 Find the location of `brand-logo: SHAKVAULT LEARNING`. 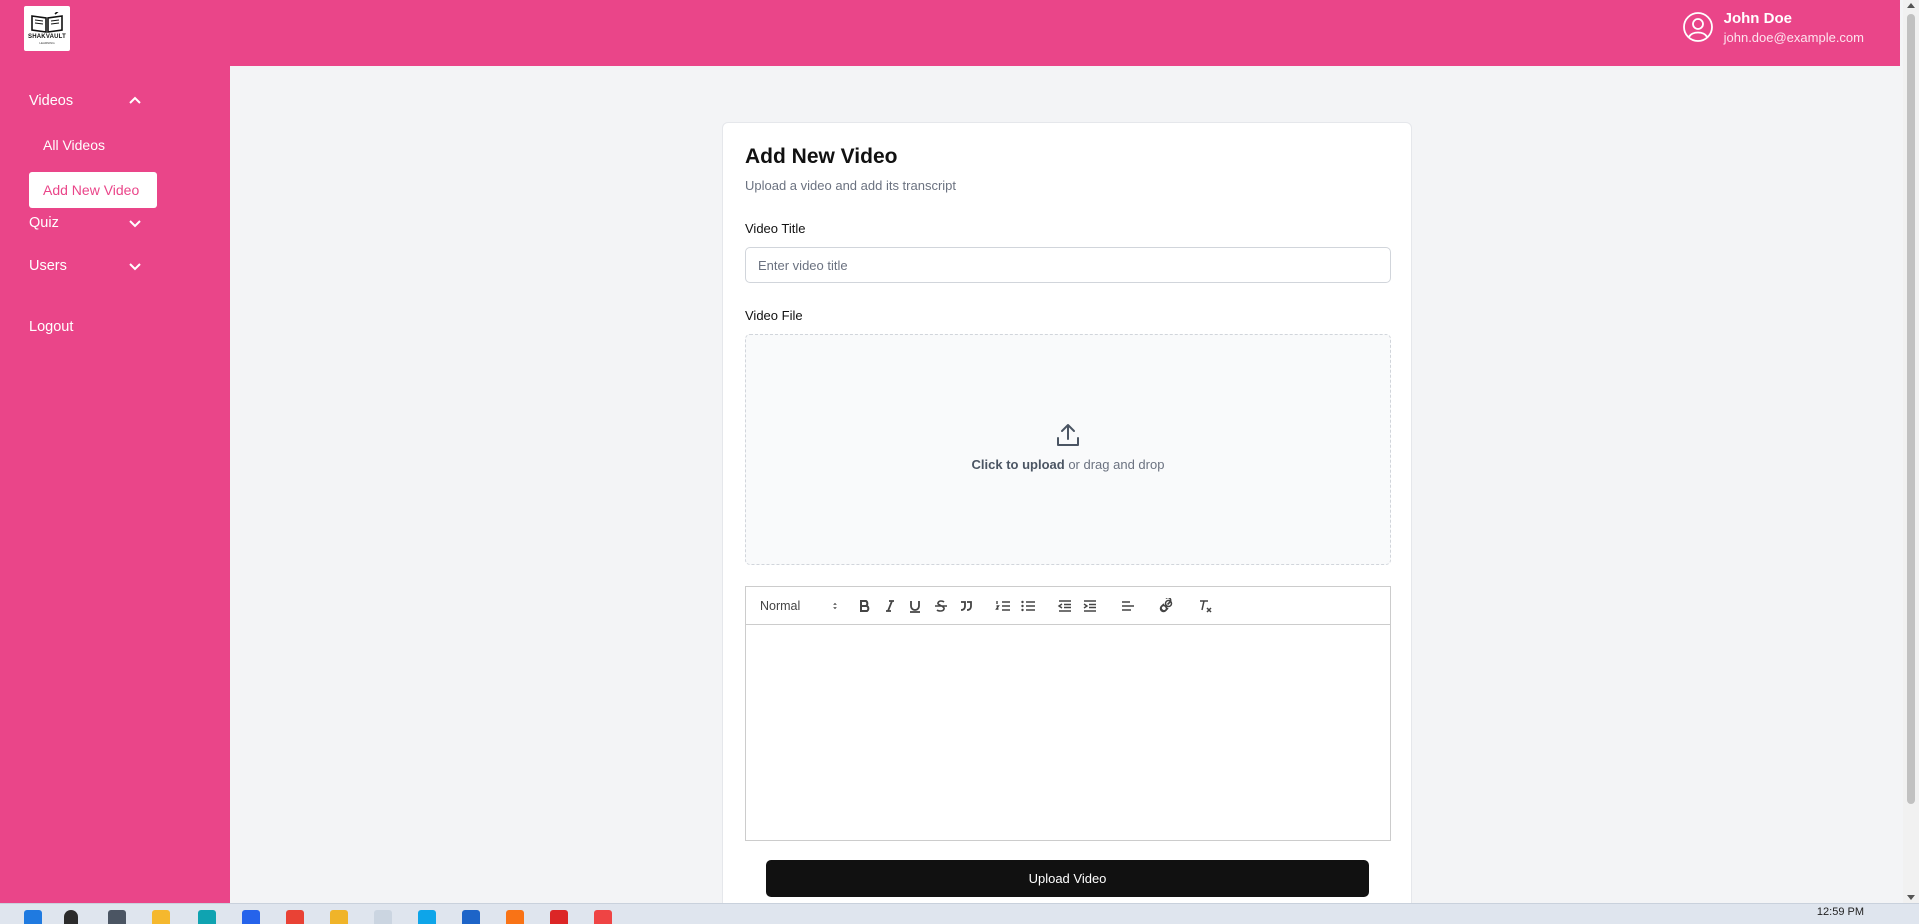

brand-logo: SHAKVAULT LEARNING is located at coordinates (47, 28).